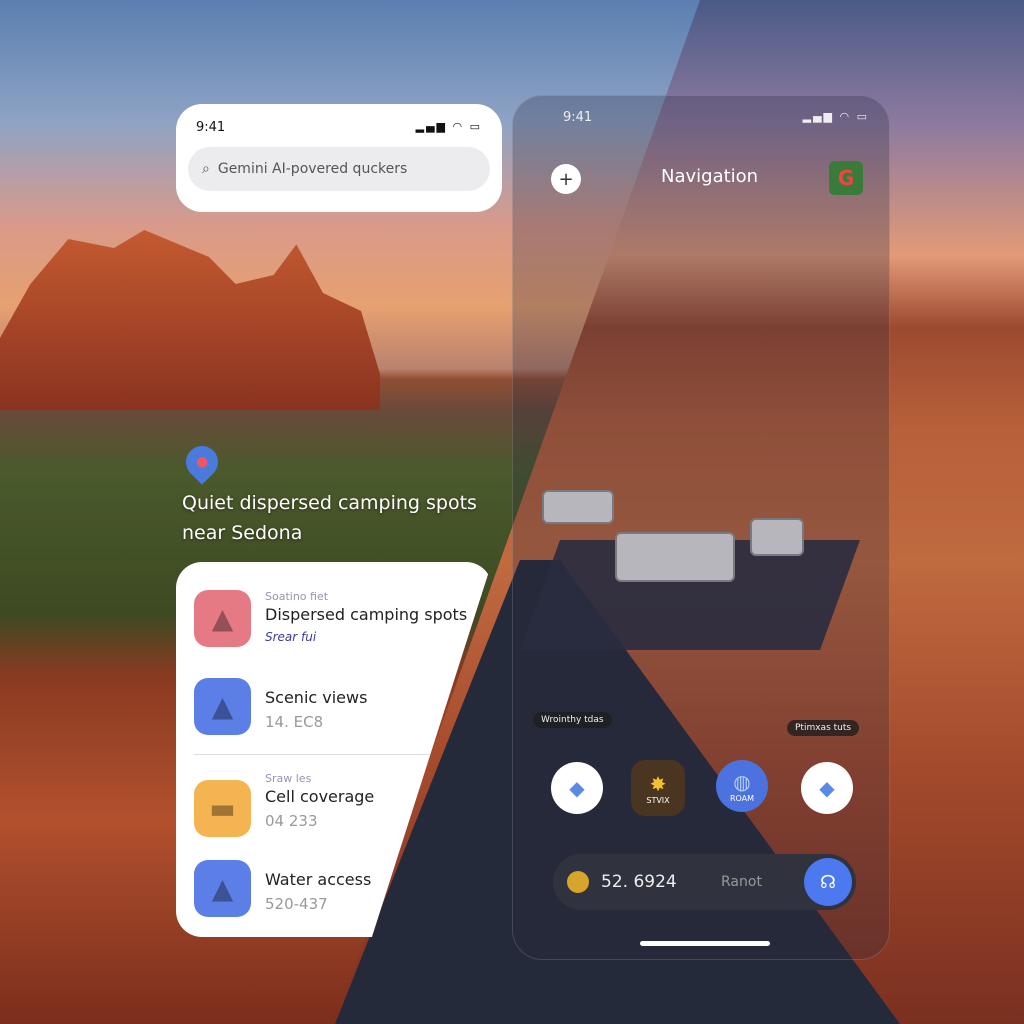 This screenshot has height=1024, width=1024. Describe the element at coordinates (291, 821) in the screenshot. I see `item-value: 04 233` at that location.